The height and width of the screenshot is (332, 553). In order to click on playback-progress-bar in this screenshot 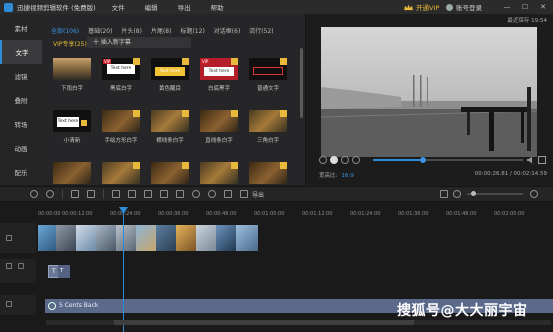, I will do `click(448, 160)`.